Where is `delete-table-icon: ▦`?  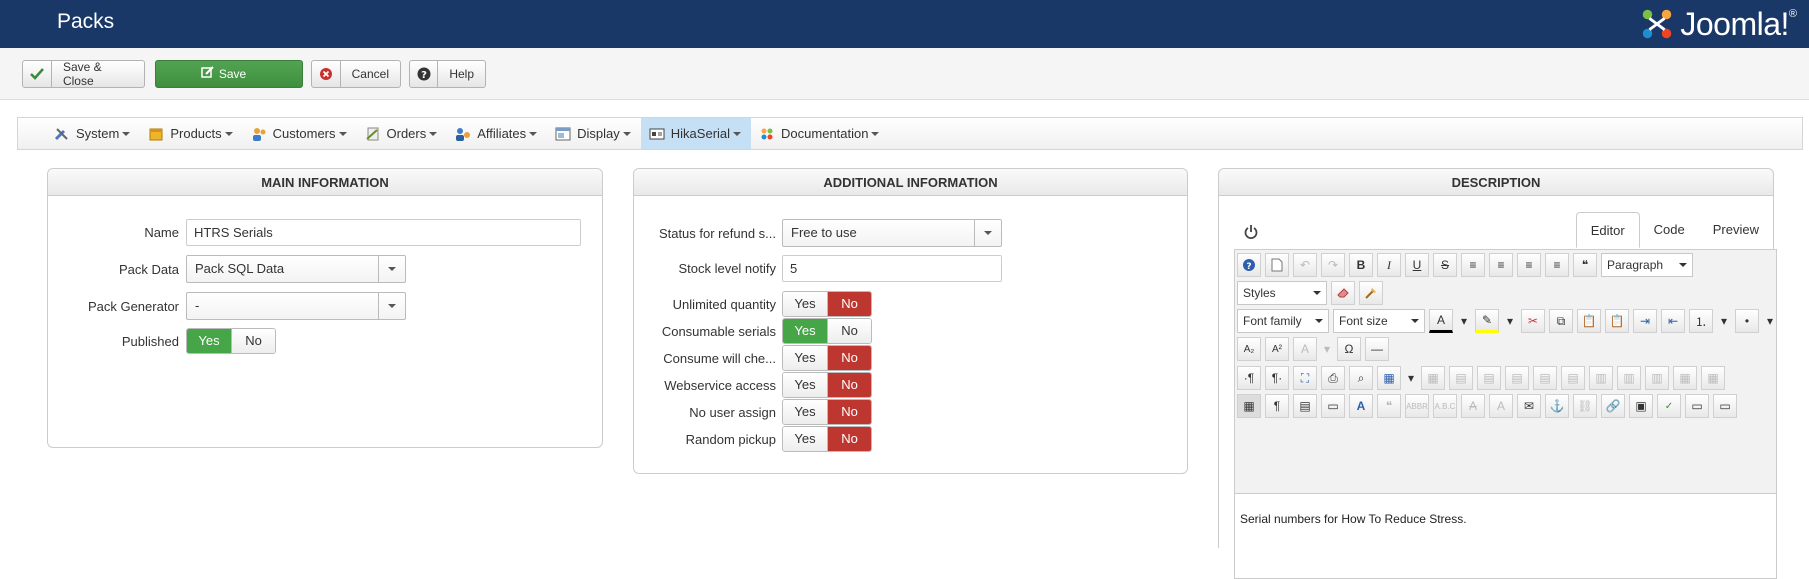
delete-table-icon: ▦ is located at coordinates (1433, 378).